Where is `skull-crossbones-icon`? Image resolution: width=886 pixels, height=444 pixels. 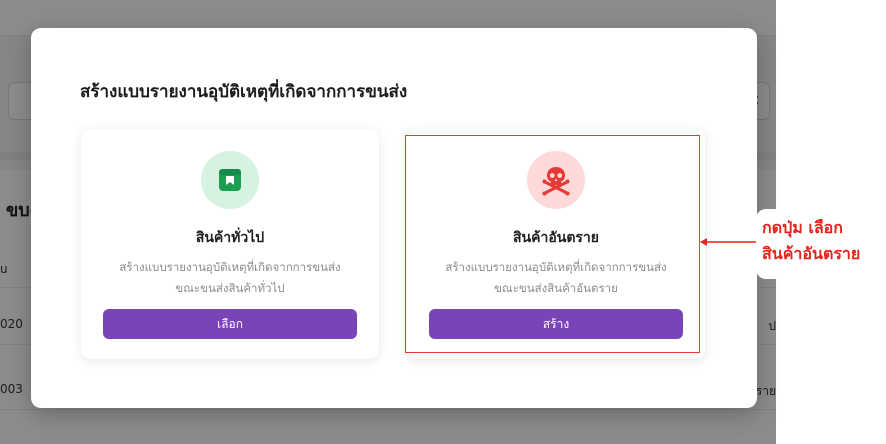 skull-crossbones-icon is located at coordinates (556, 180).